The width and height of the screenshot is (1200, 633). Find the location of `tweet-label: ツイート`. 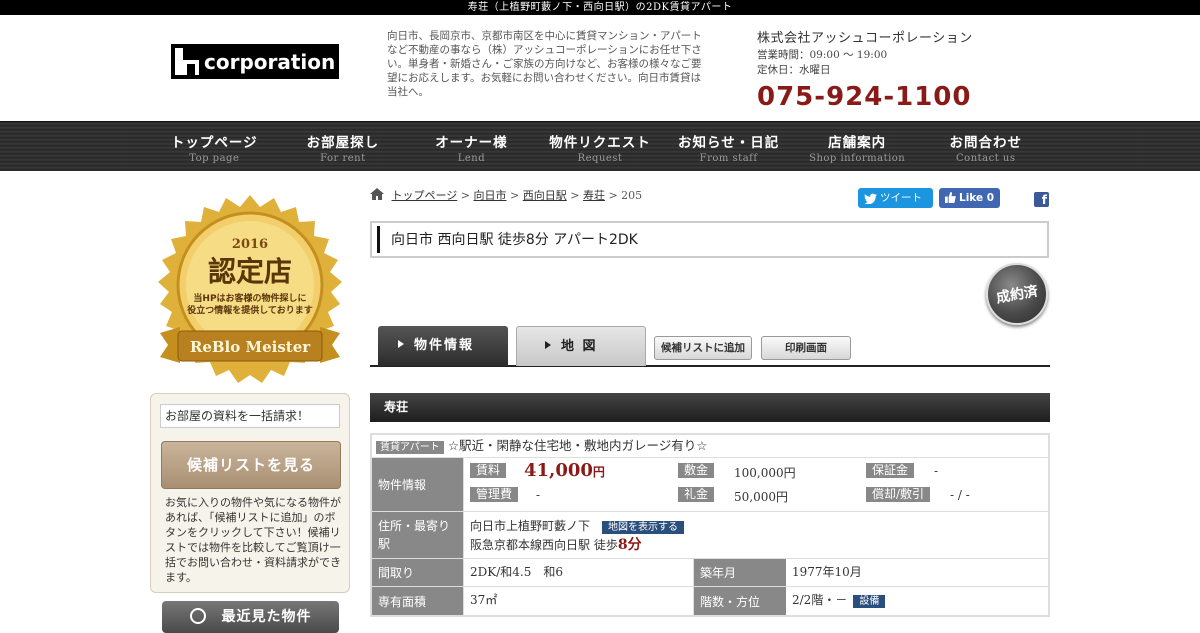

tweet-label: ツイート is located at coordinates (901, 198).